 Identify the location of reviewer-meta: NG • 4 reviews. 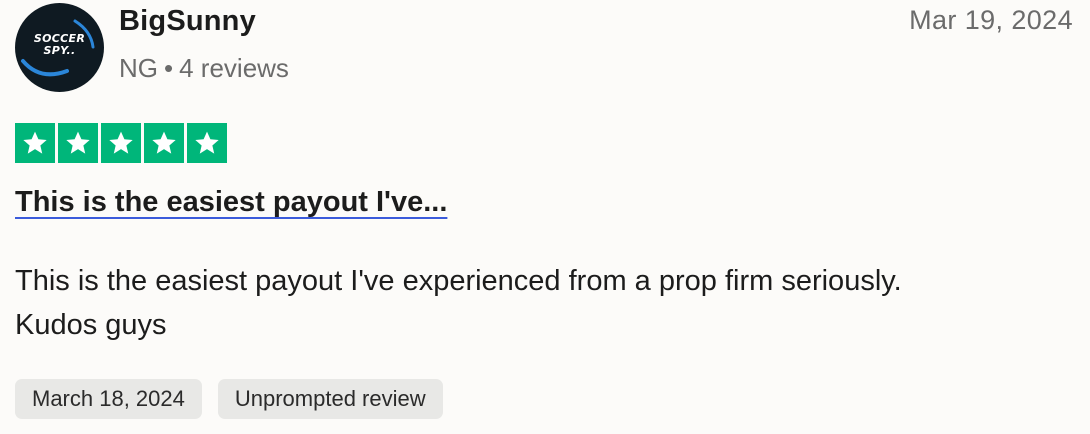
(204, 68).